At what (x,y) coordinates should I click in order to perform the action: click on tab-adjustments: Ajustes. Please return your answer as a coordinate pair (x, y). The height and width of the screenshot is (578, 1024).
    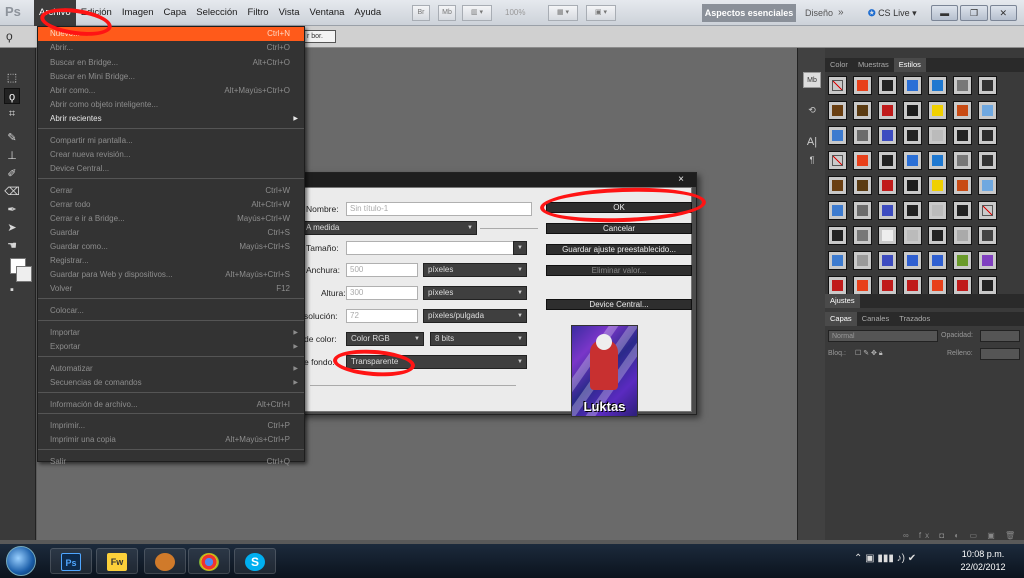
    Looking at the image, I should click on (842, 301).